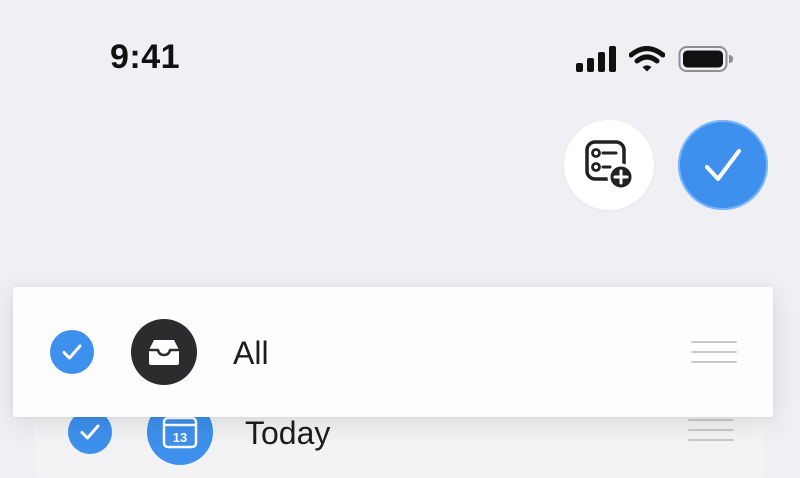 This screenshot has height=478, width=800. I want to click on cellular-signal-icon, so click(596, 59).